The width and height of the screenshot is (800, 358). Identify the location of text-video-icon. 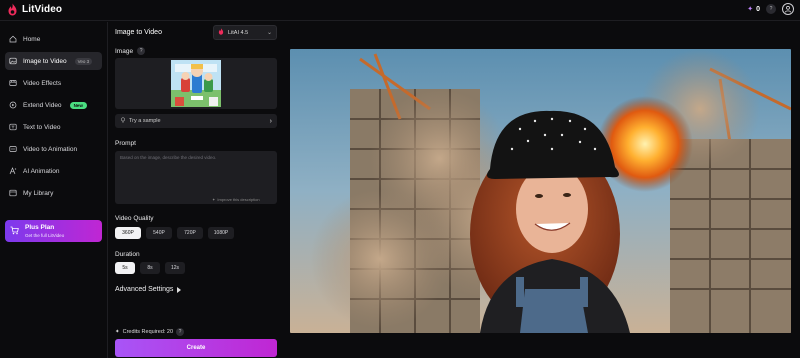
(13, 127).